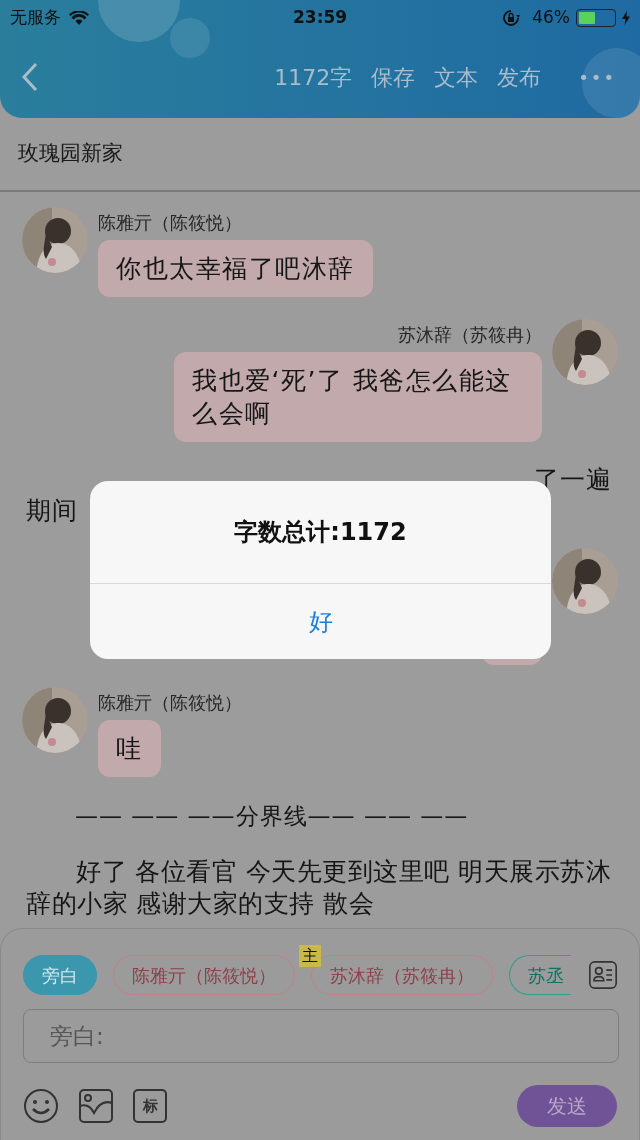 This screenshot has height=1140, width=640. Describe the element at coordinates (567, 1106) in the screenshot. I see `send-button: 发送` at that location.